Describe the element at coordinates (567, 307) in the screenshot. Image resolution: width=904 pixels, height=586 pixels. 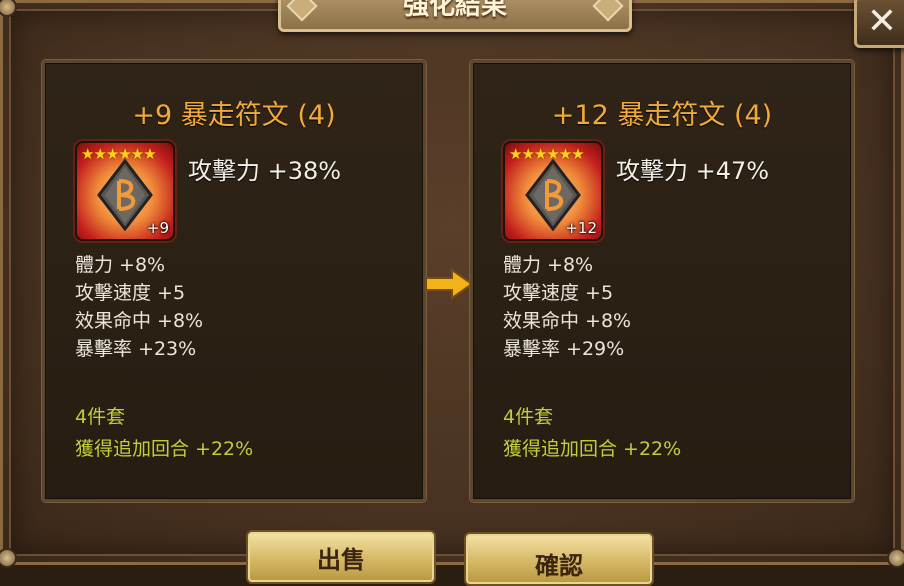
I see `sub-stat-list: 體力 +8% 攻擊速度 +5 效果命中 +8% 暴擊率 +29%` at that location.